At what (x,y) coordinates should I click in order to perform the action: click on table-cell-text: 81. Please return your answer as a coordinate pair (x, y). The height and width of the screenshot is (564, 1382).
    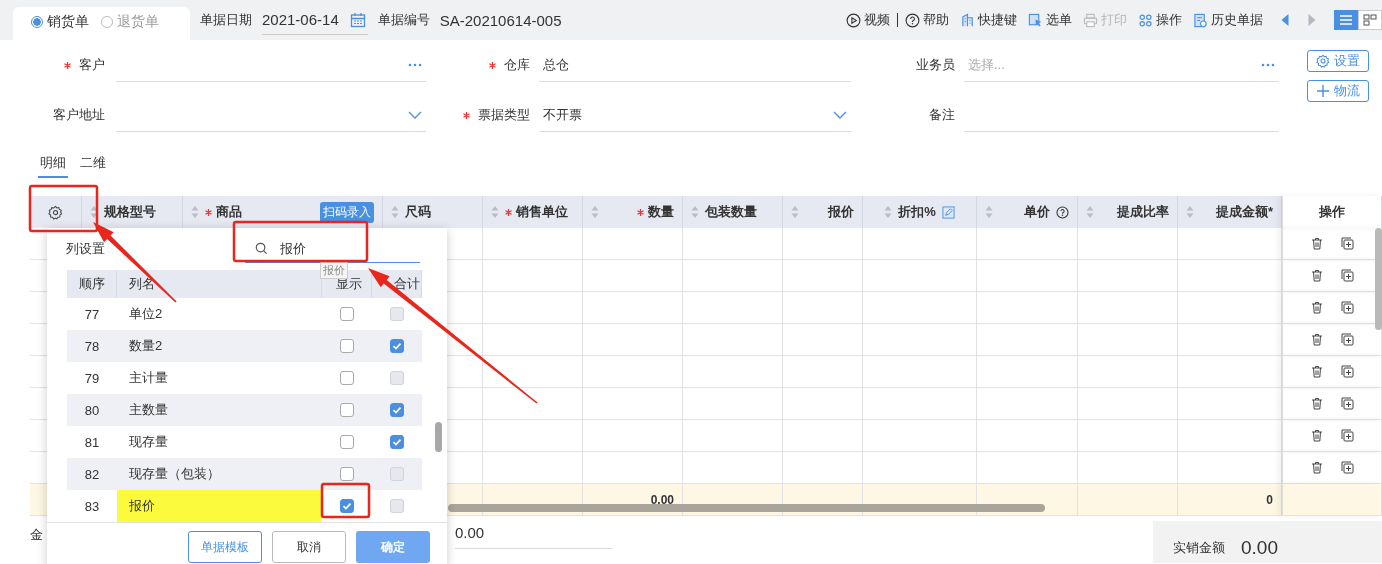
    Looking at the image, I should click on (92, 442).